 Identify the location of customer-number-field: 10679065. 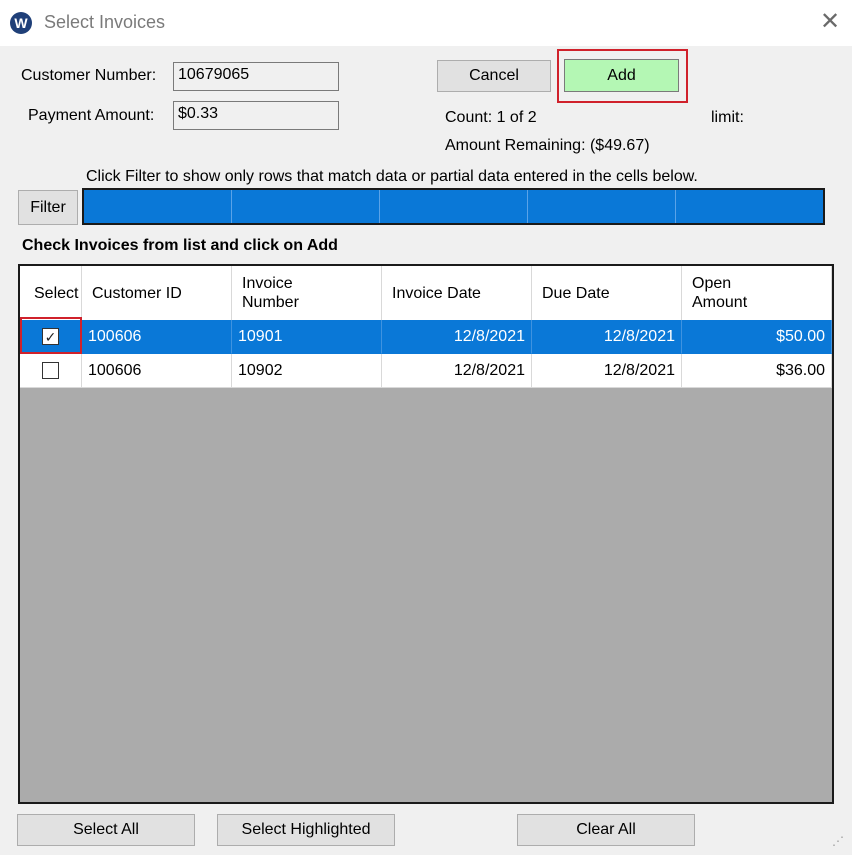
(256, 76).